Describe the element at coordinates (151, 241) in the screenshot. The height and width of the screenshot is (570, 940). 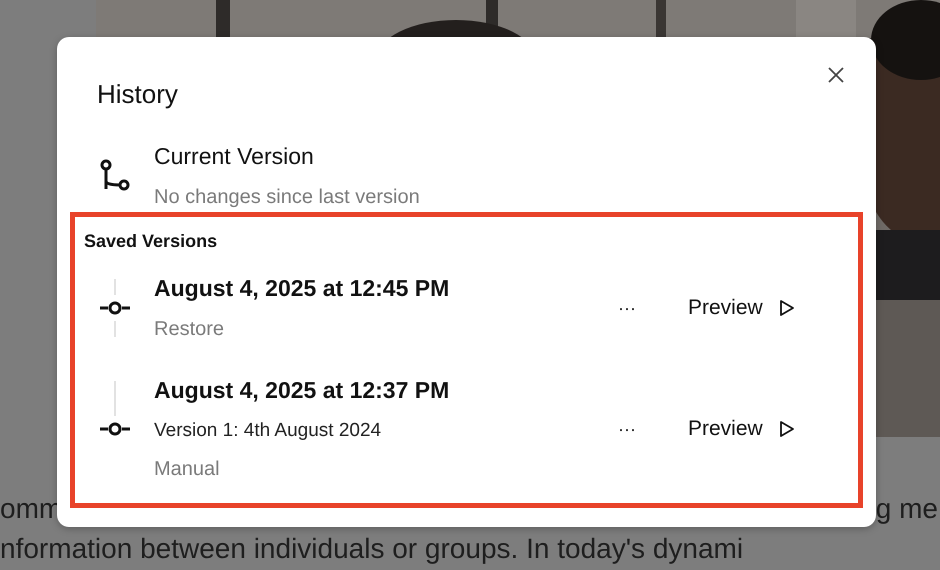
I see `section-heading: Saved Versions` at that location.